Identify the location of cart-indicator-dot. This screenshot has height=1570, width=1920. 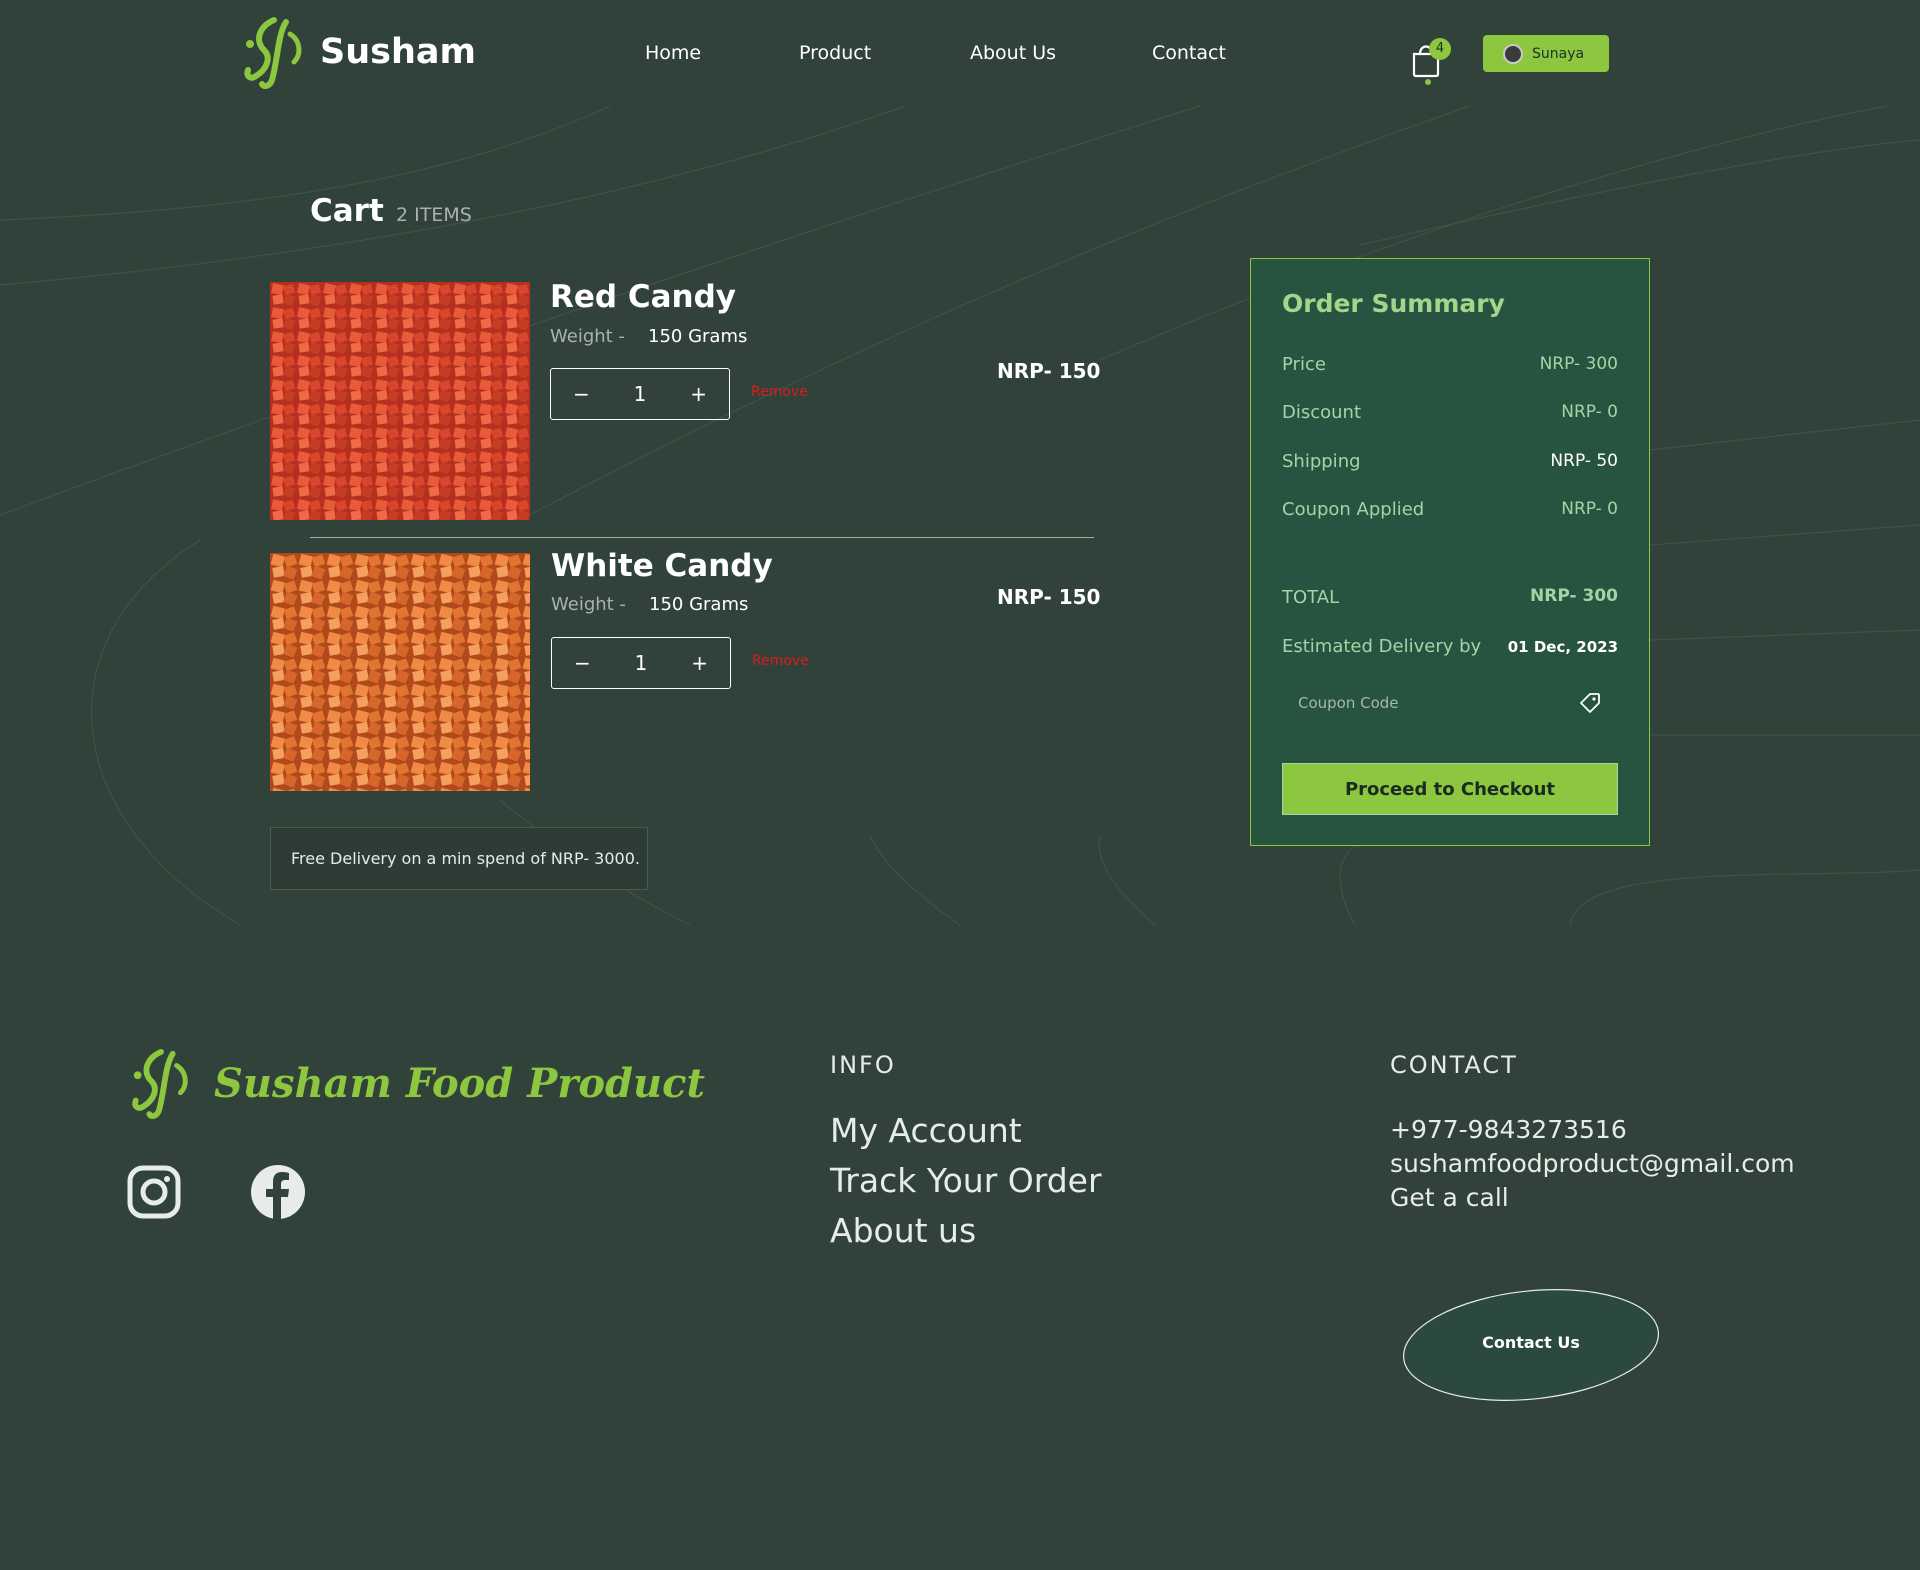
(1428, 82).